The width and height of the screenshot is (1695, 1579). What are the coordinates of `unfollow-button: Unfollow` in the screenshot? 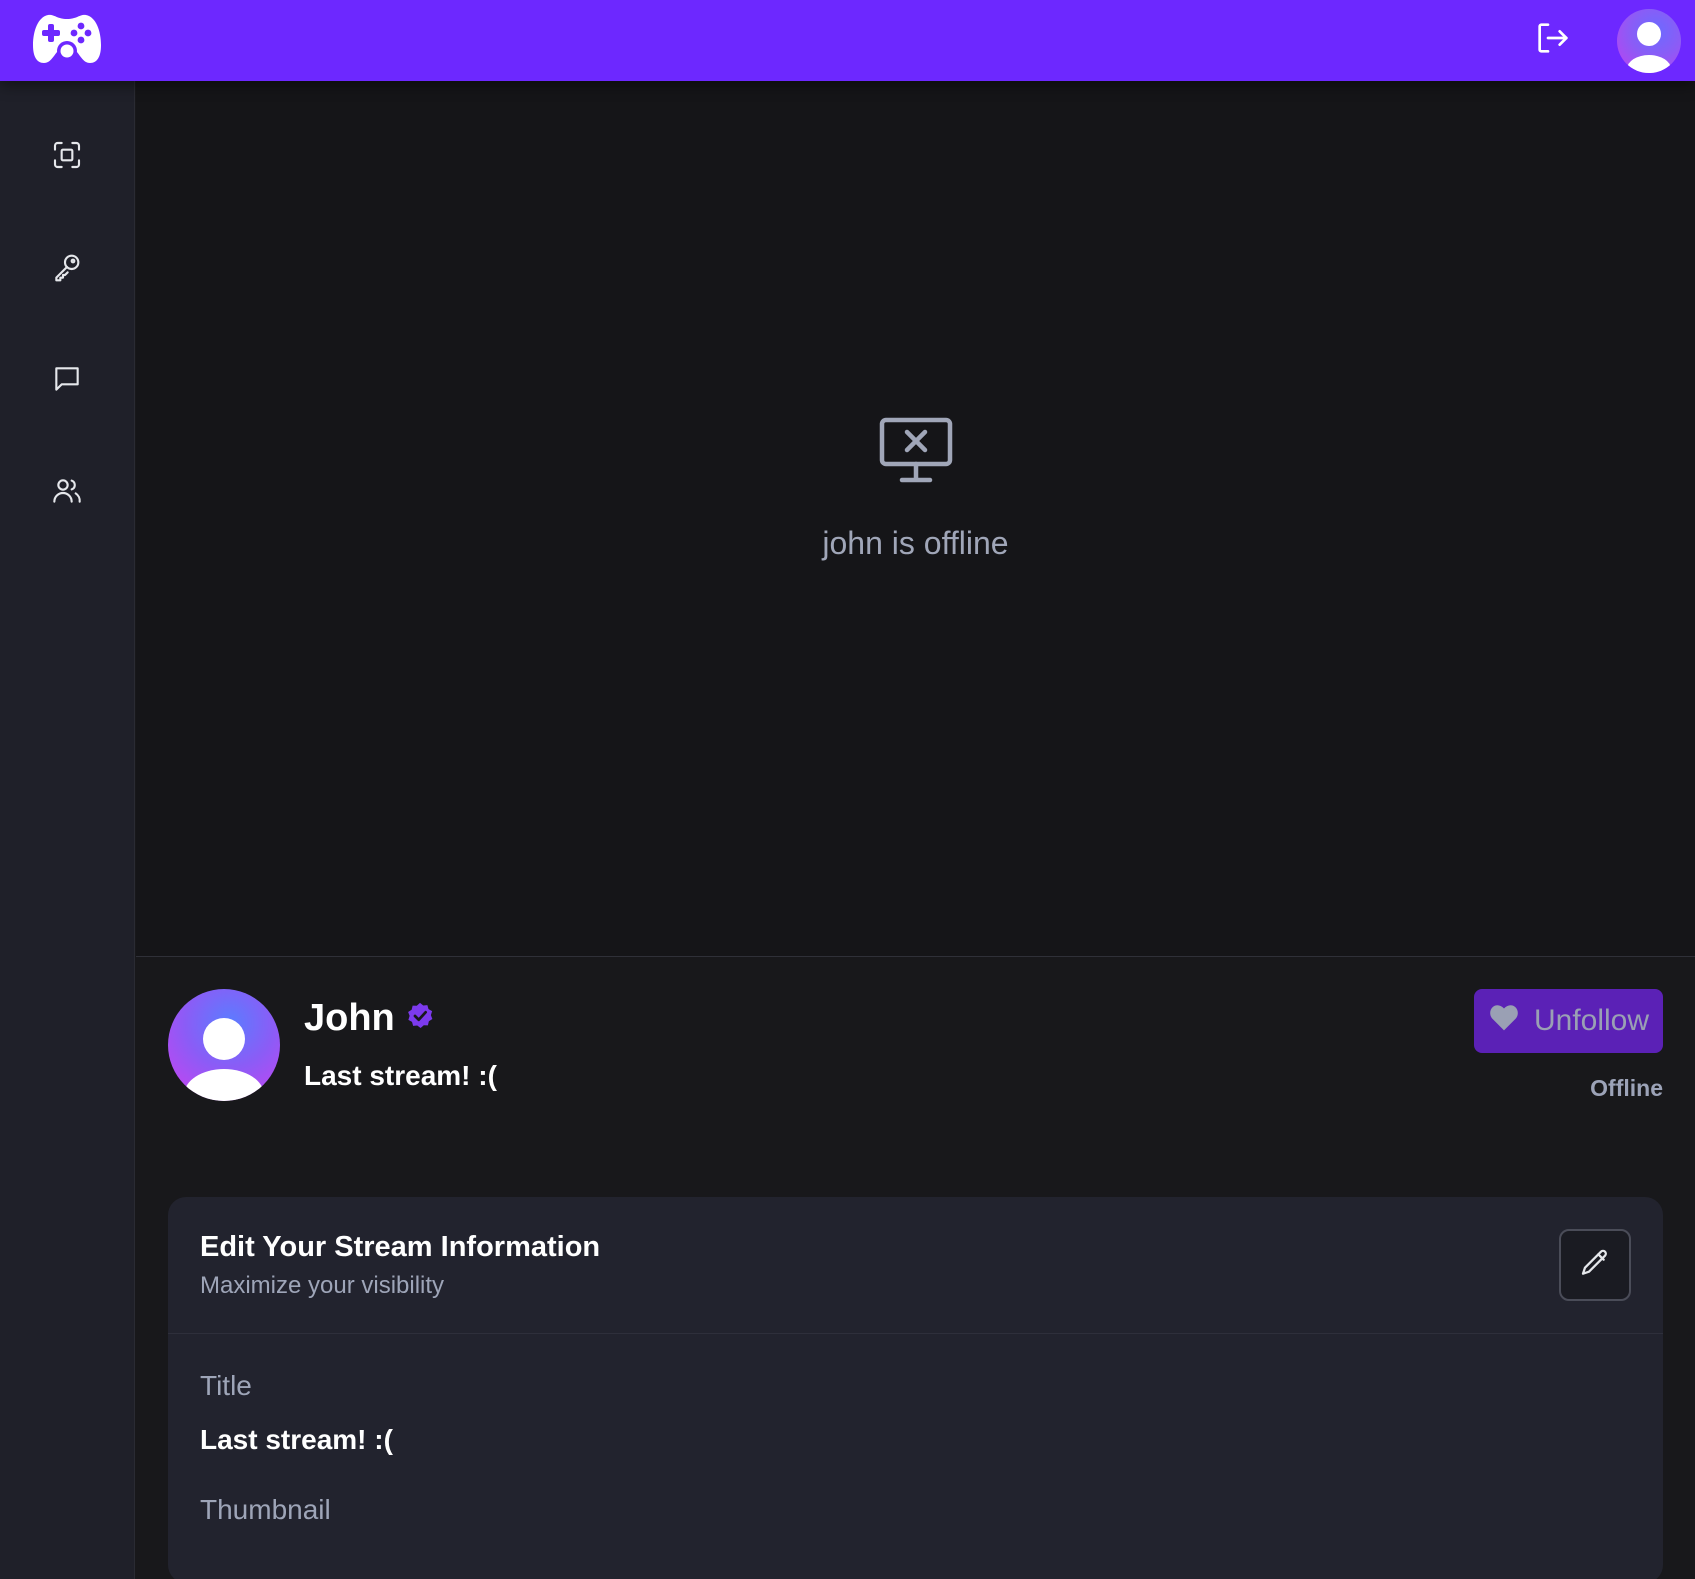 It's located at (1568, 1021).